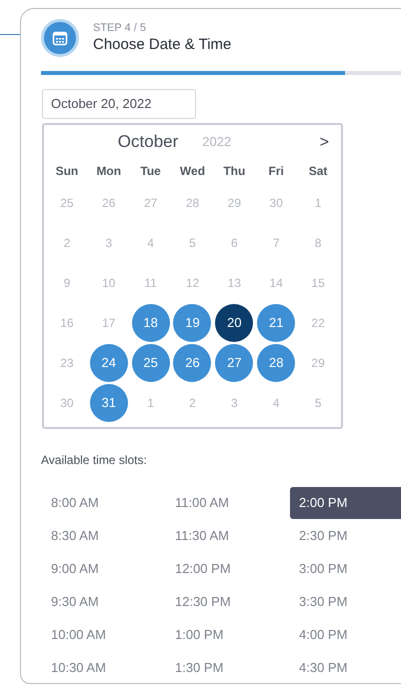  I want to click on date-field: October 20, 2022, so click(119, 104).